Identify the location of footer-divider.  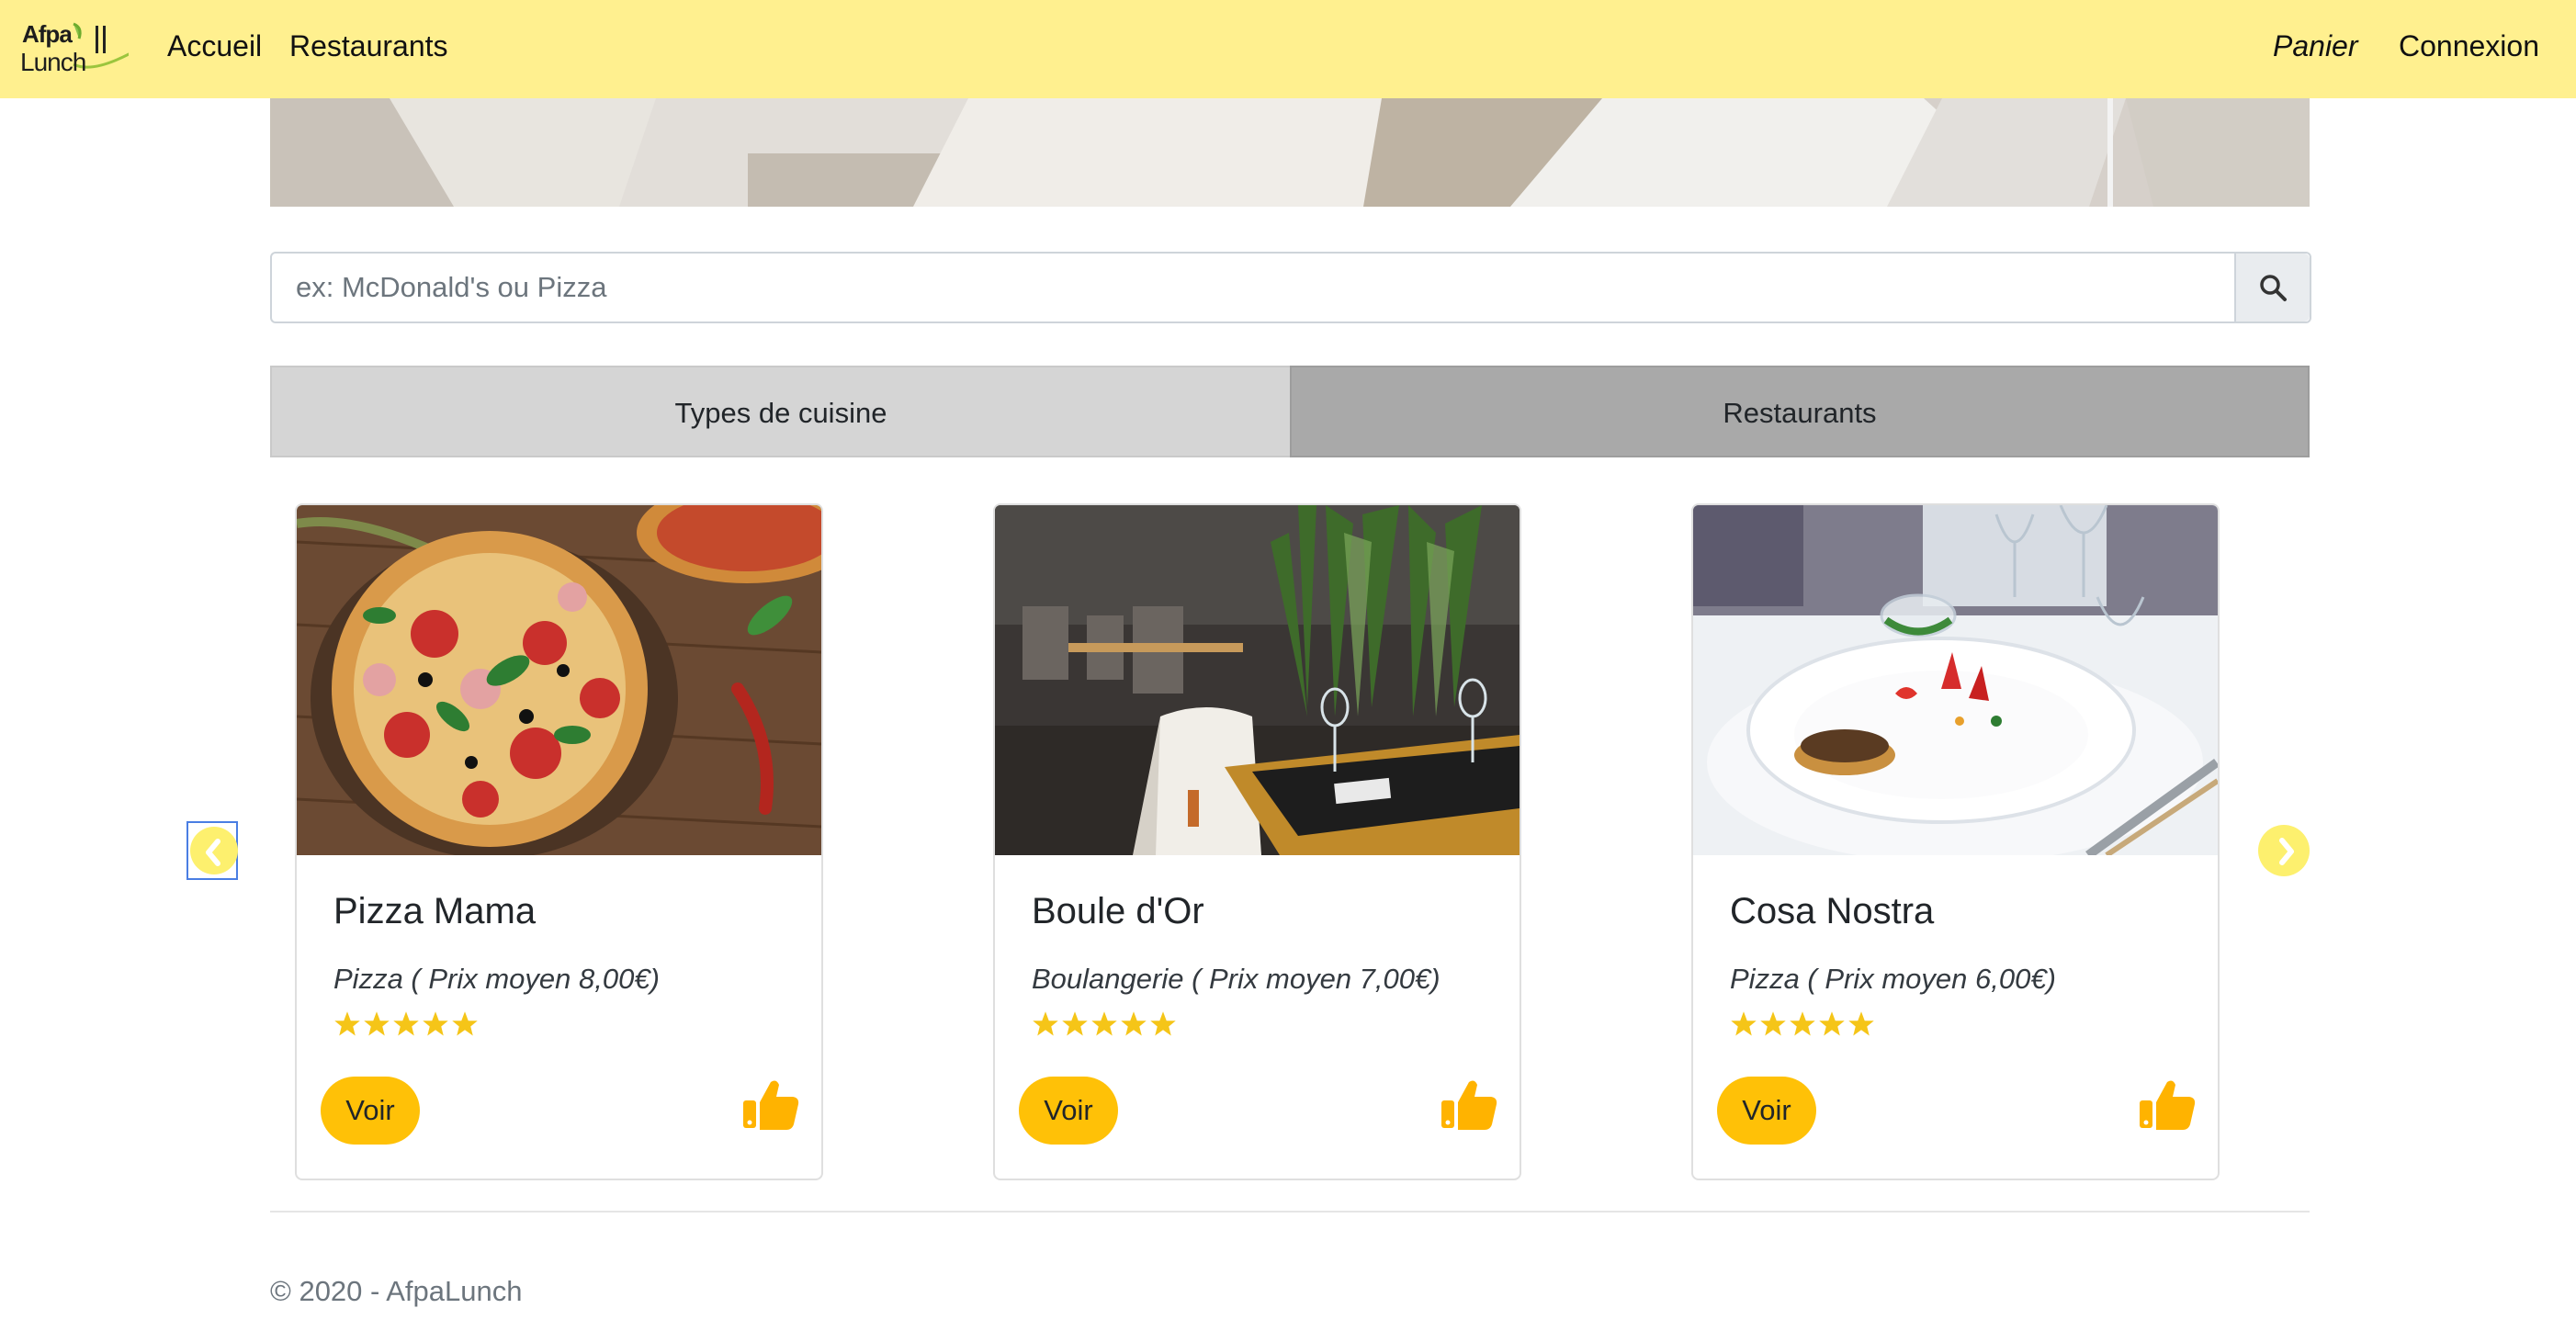
(1290, 1212).